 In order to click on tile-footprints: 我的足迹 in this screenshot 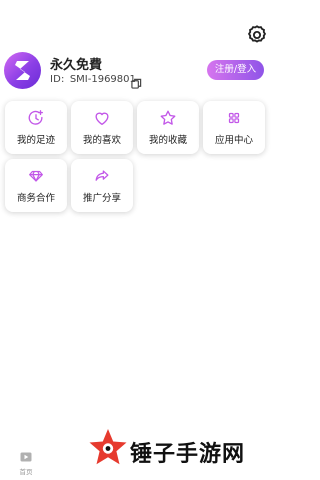, I will do `click(36, 127)`.